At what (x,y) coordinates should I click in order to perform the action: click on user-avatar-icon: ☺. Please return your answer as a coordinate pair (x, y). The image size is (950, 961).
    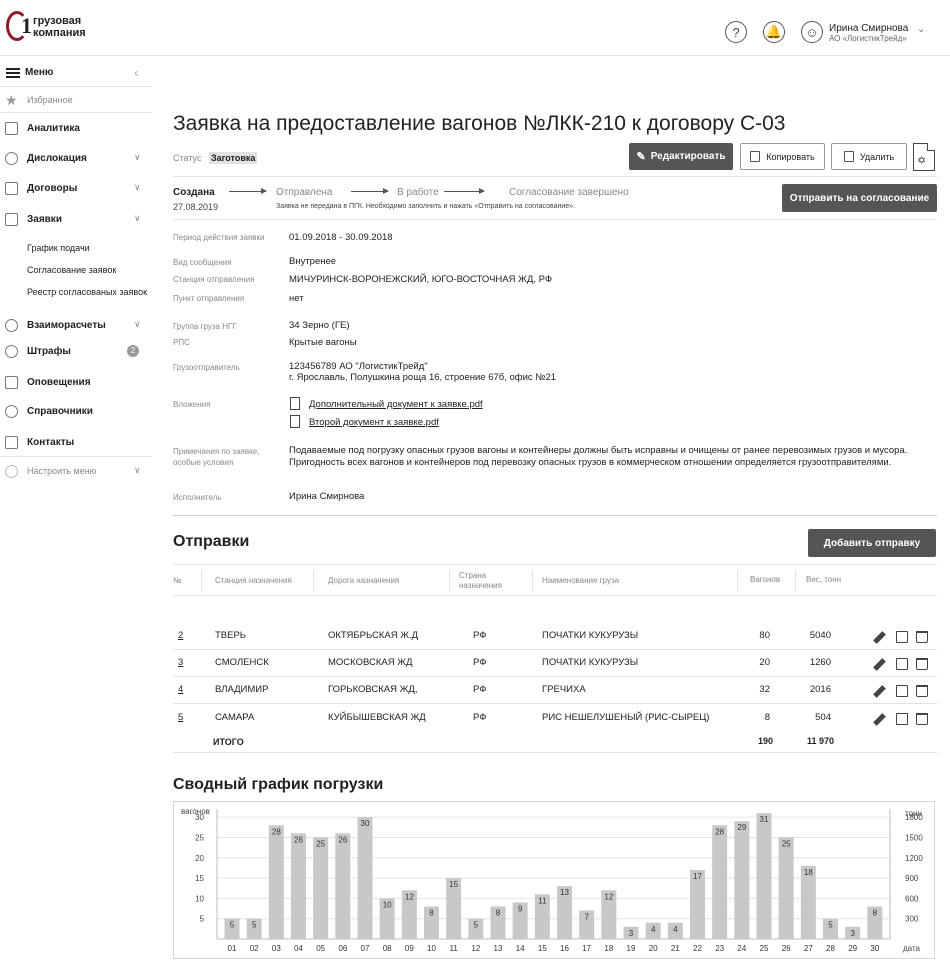
    Looking at the image, I should click on (812, 32).